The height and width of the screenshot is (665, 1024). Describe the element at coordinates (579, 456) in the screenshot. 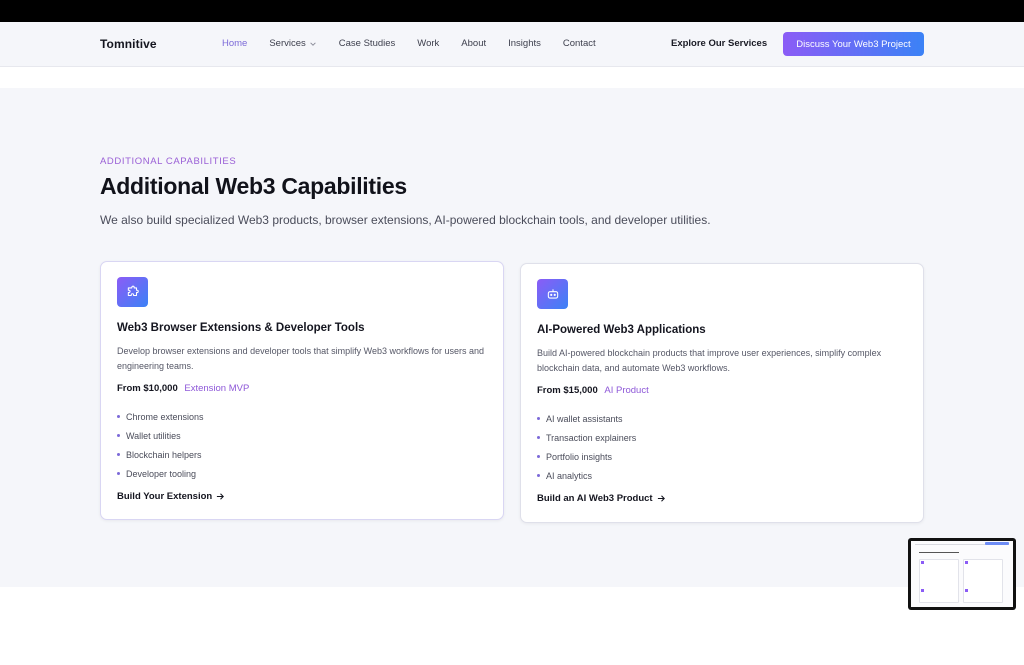

I see `feature-label: Portfolio insights` at that location.